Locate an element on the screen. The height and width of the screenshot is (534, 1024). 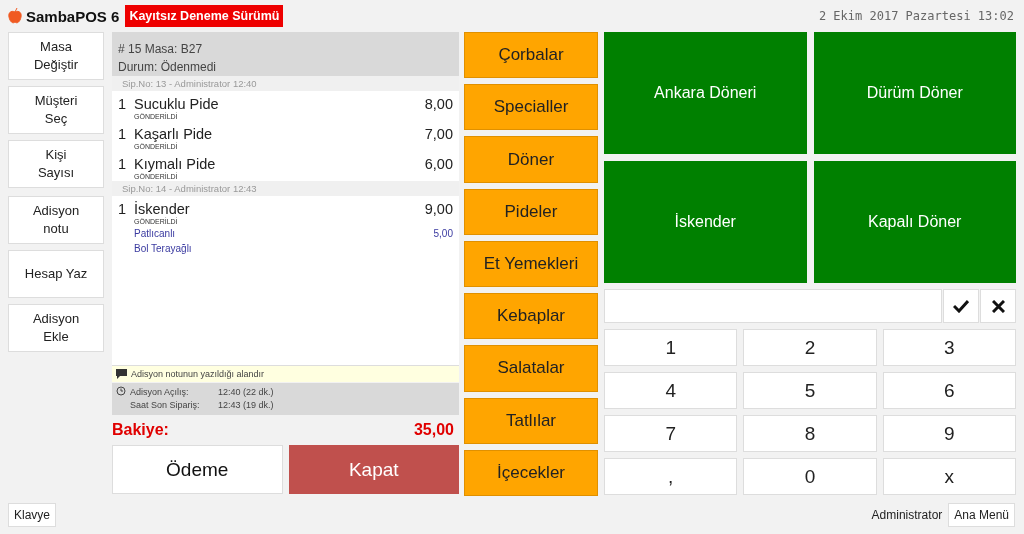
product-button: İskender is located at coordinates (705, 222).